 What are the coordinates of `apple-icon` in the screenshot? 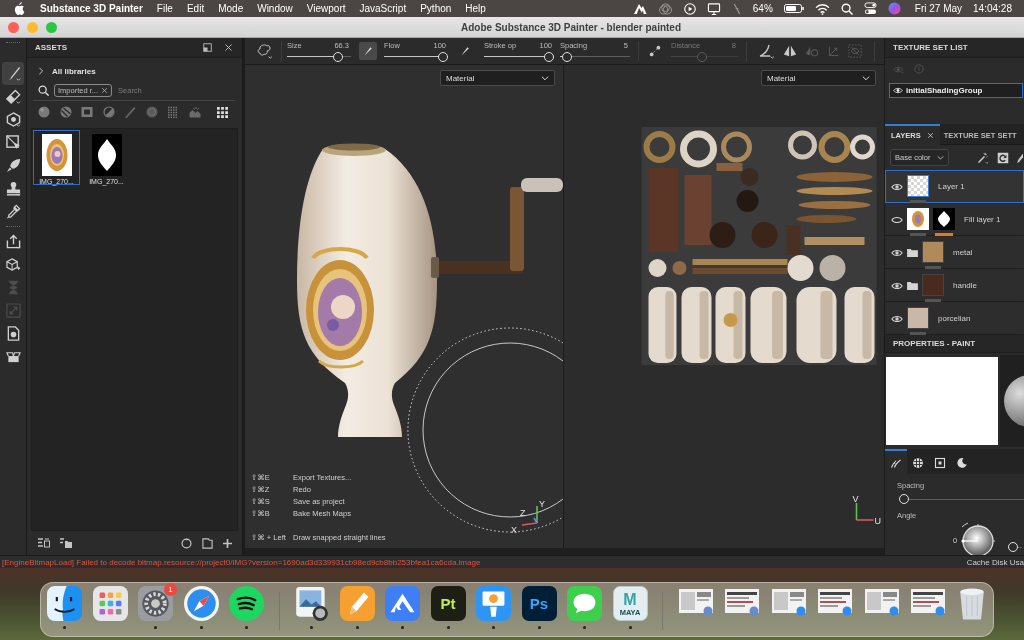 It's located at (19, 8).